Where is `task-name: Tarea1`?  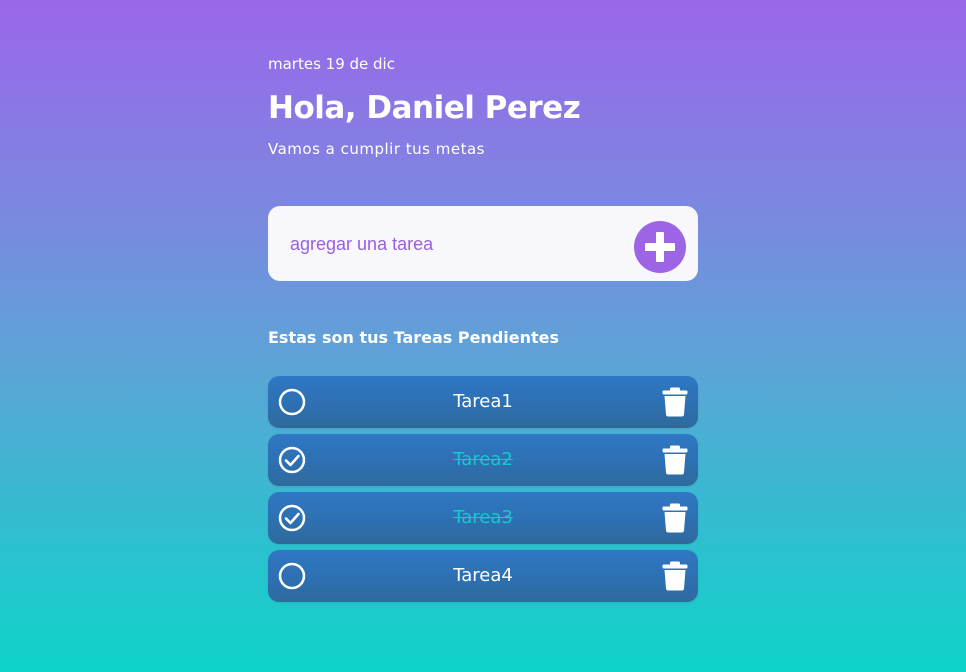 task-name: Tarea1 is located at coordinates (483, 401).